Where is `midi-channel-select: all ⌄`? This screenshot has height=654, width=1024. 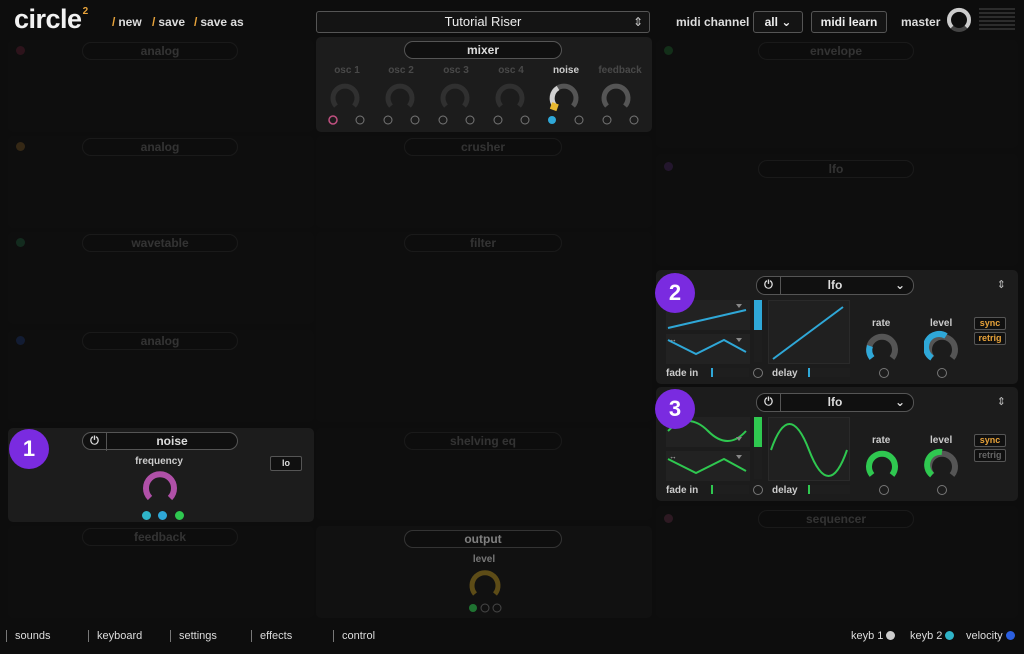
midi-channel-select: all ⌄ is located at coordinates (778, 22).